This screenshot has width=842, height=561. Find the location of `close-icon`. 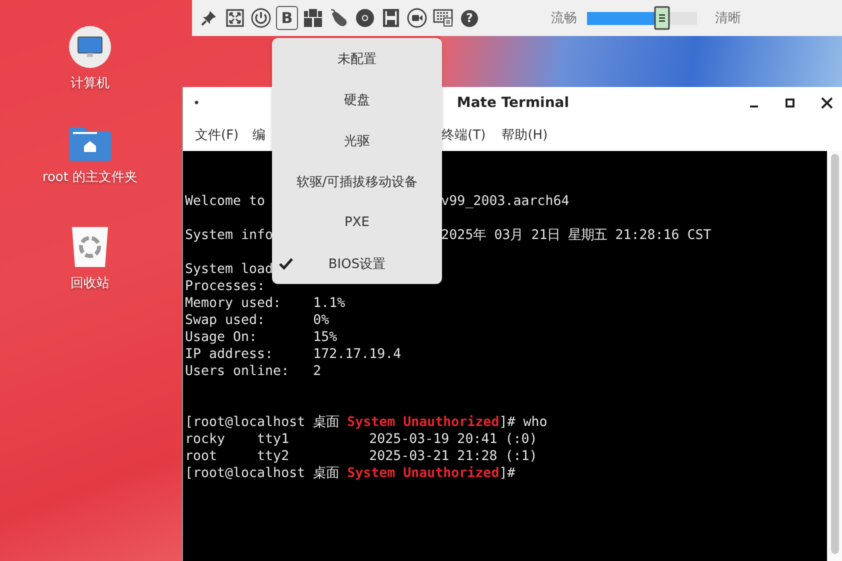

close-icon is located at coordinates (827, 102).